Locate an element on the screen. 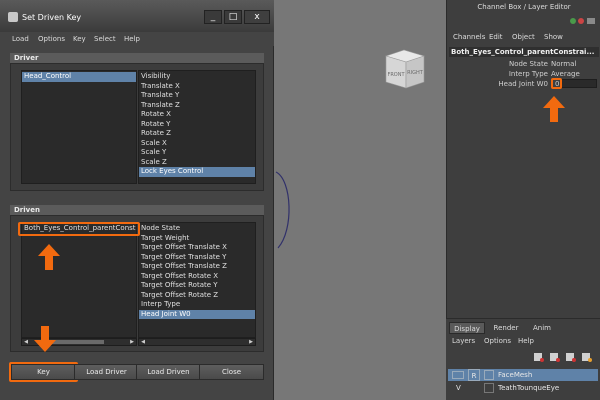 The image size is (600, 400). menu-key: Key is located at coordinates (79, 39).